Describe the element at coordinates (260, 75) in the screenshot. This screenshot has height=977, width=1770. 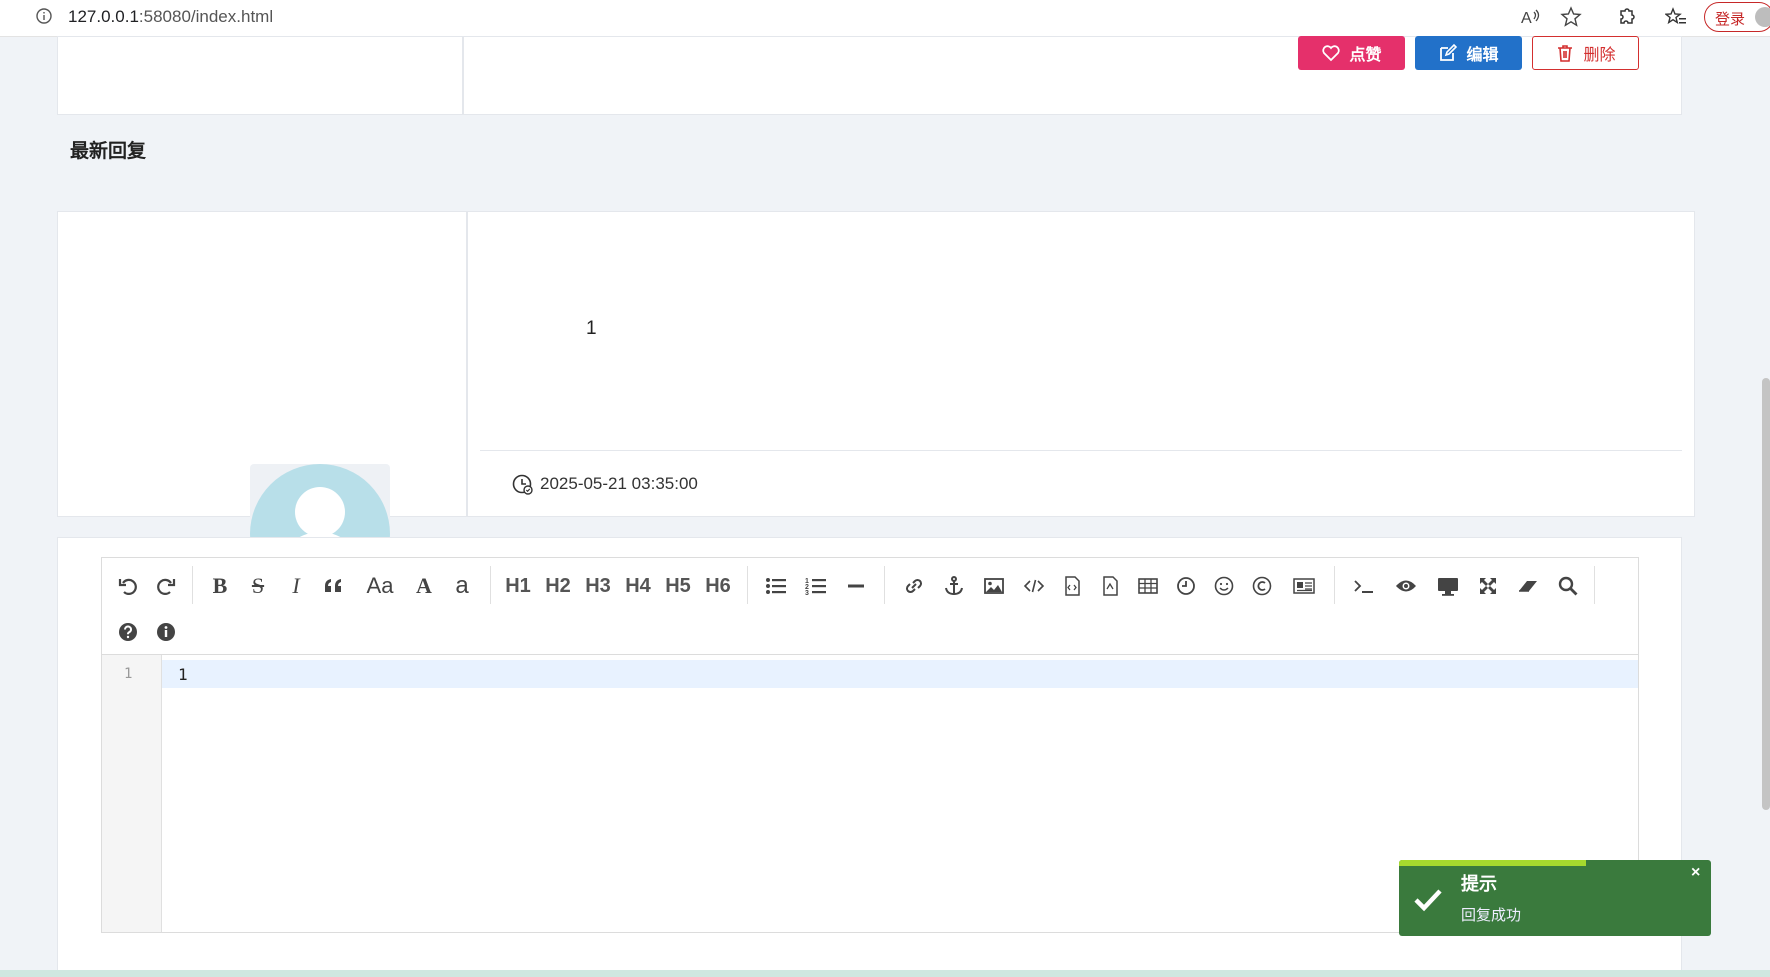
I see `post-author-card` at that location.